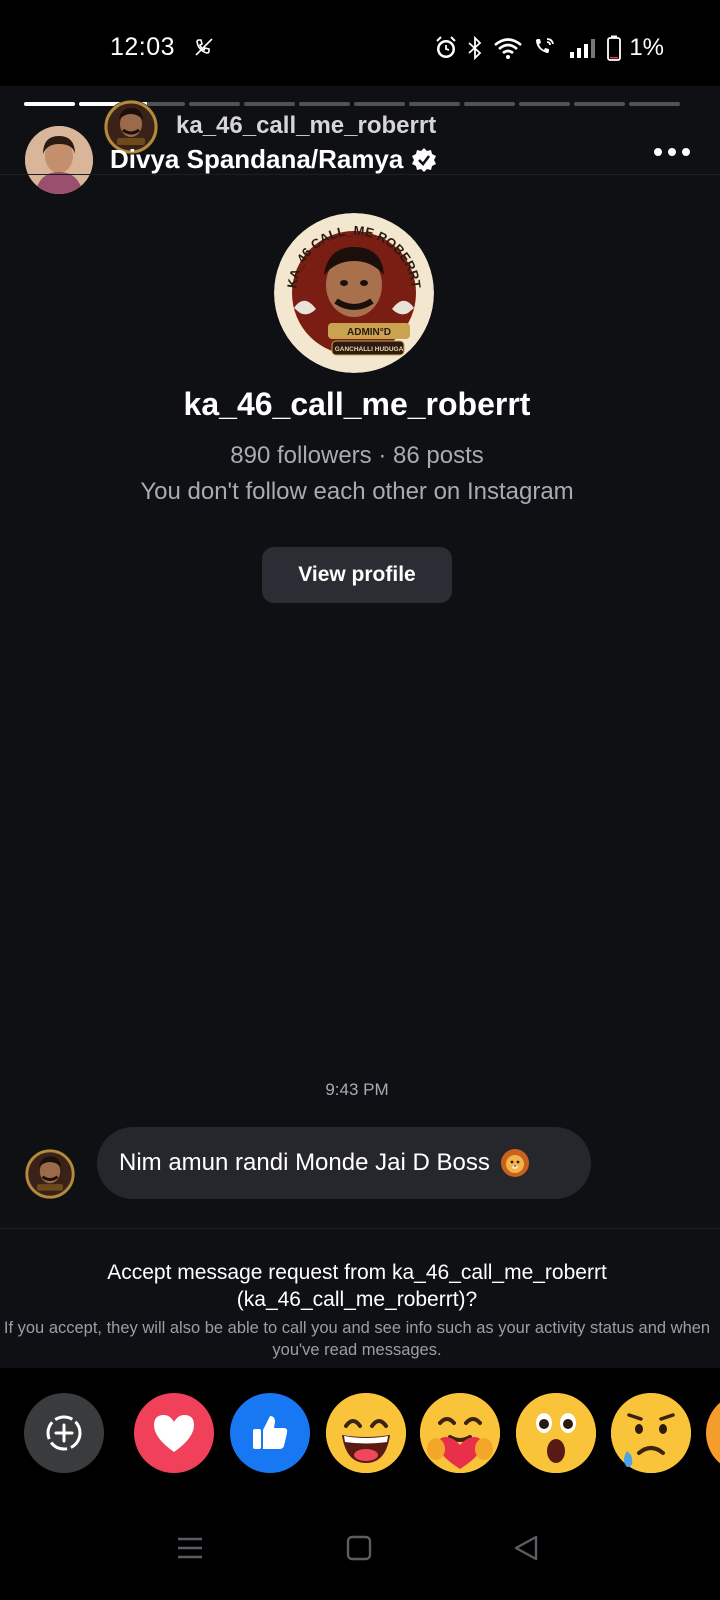 The height and width of the screenshot is (1600, 720). What do you see at coordinates (545, 45) in the screenshot?
I see `wifi-call-icon` at bounding box center [545, 45].